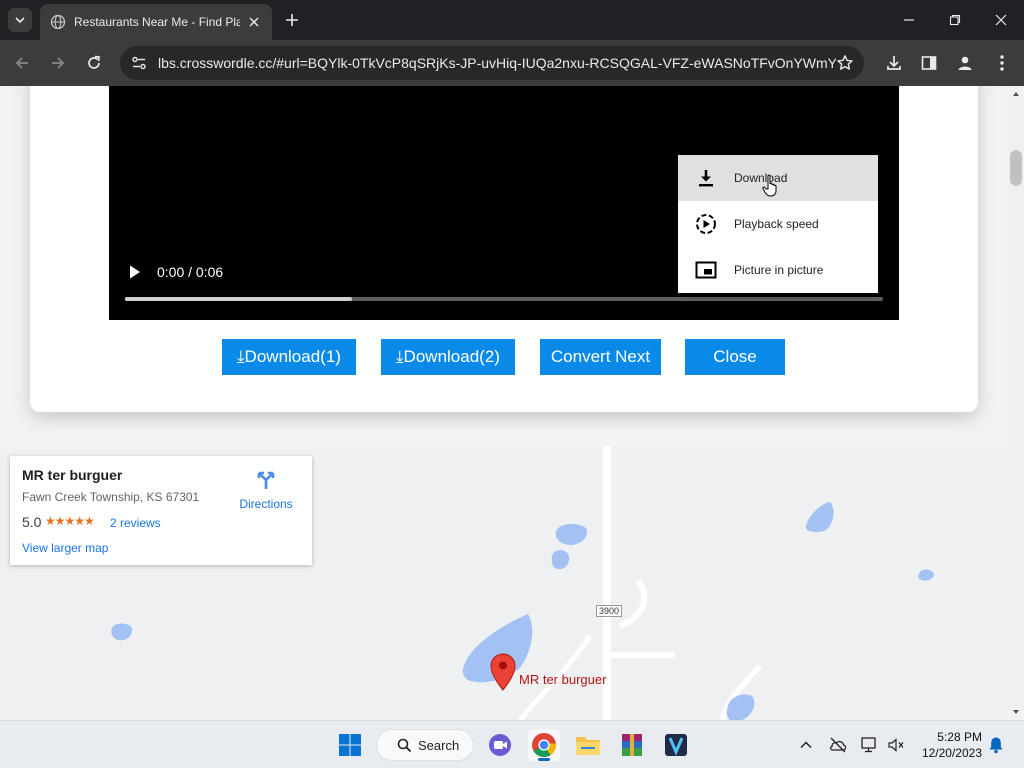 This screenshot has width=1024, height=768. I want to click on tab-title: Restaurants Near Me - Find Pla, so click(157, 22).